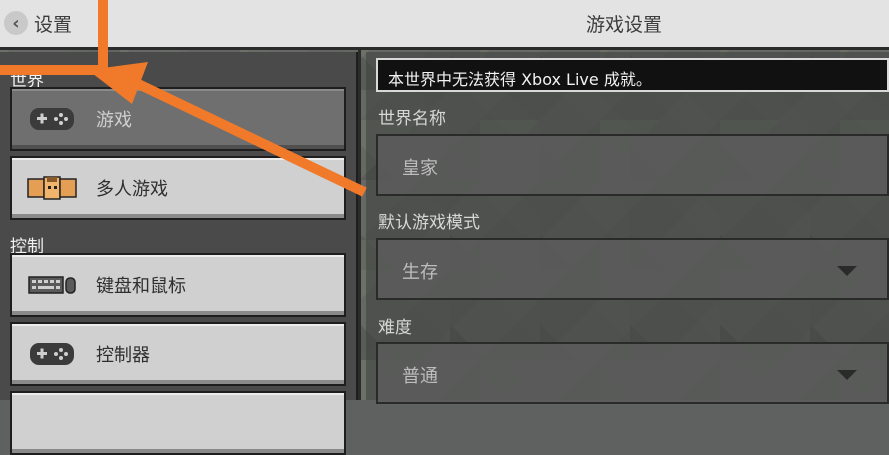  I want to click on nav-item-more, so click(178, 423).